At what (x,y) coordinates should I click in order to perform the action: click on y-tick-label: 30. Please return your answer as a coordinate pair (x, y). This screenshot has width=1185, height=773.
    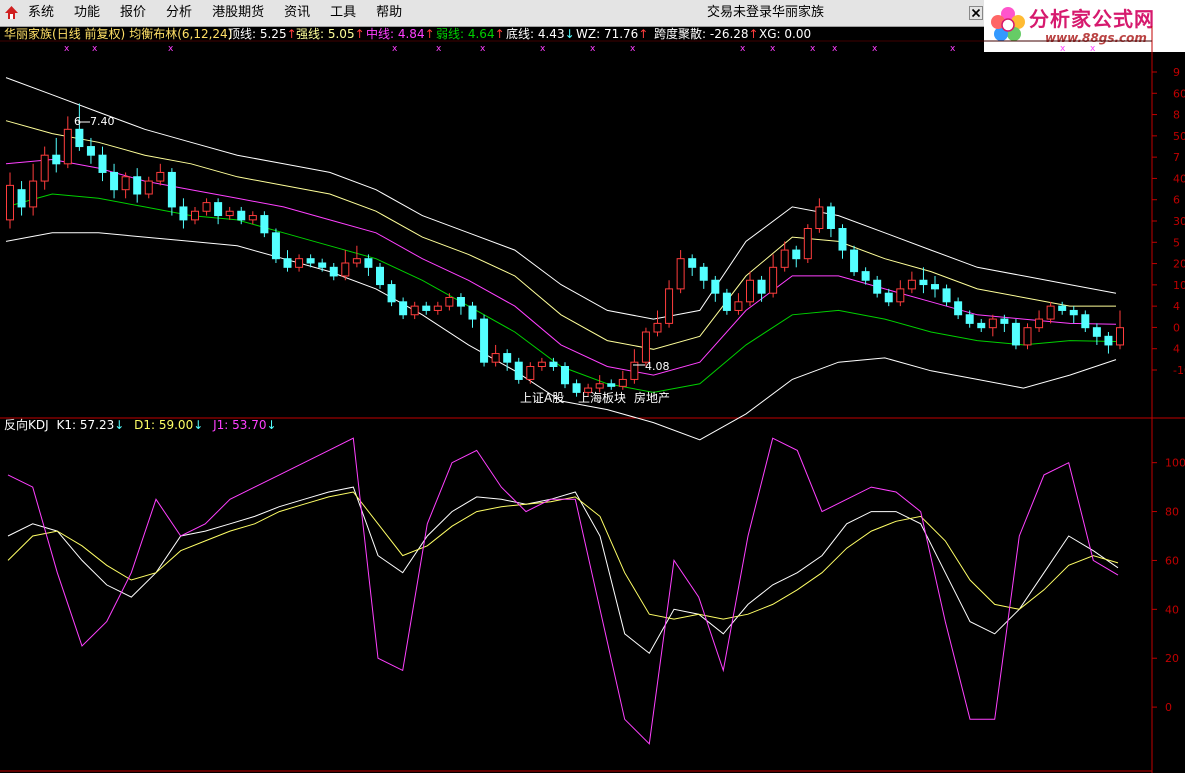
    Looking at the image, I should click on (1179, 221).